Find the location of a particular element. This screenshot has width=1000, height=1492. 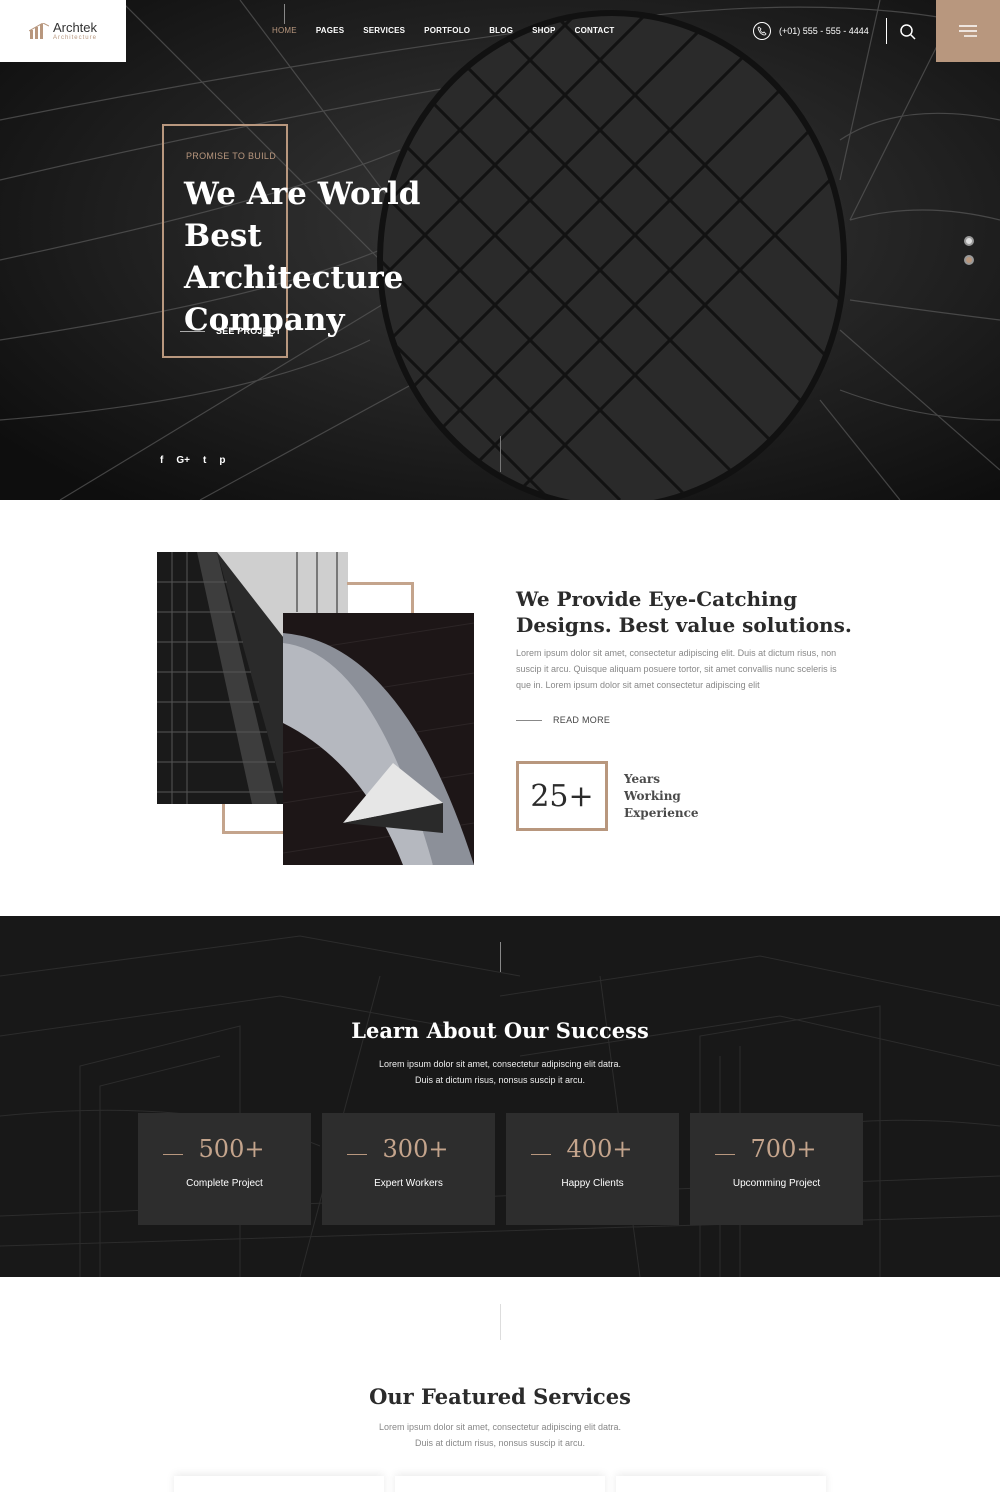

stat-value: 500+ is located at coordinates (231, 1149).